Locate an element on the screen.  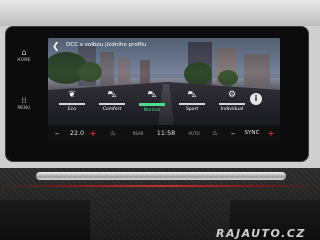
mode-label: Comfort is located at coordinates (112, 109).